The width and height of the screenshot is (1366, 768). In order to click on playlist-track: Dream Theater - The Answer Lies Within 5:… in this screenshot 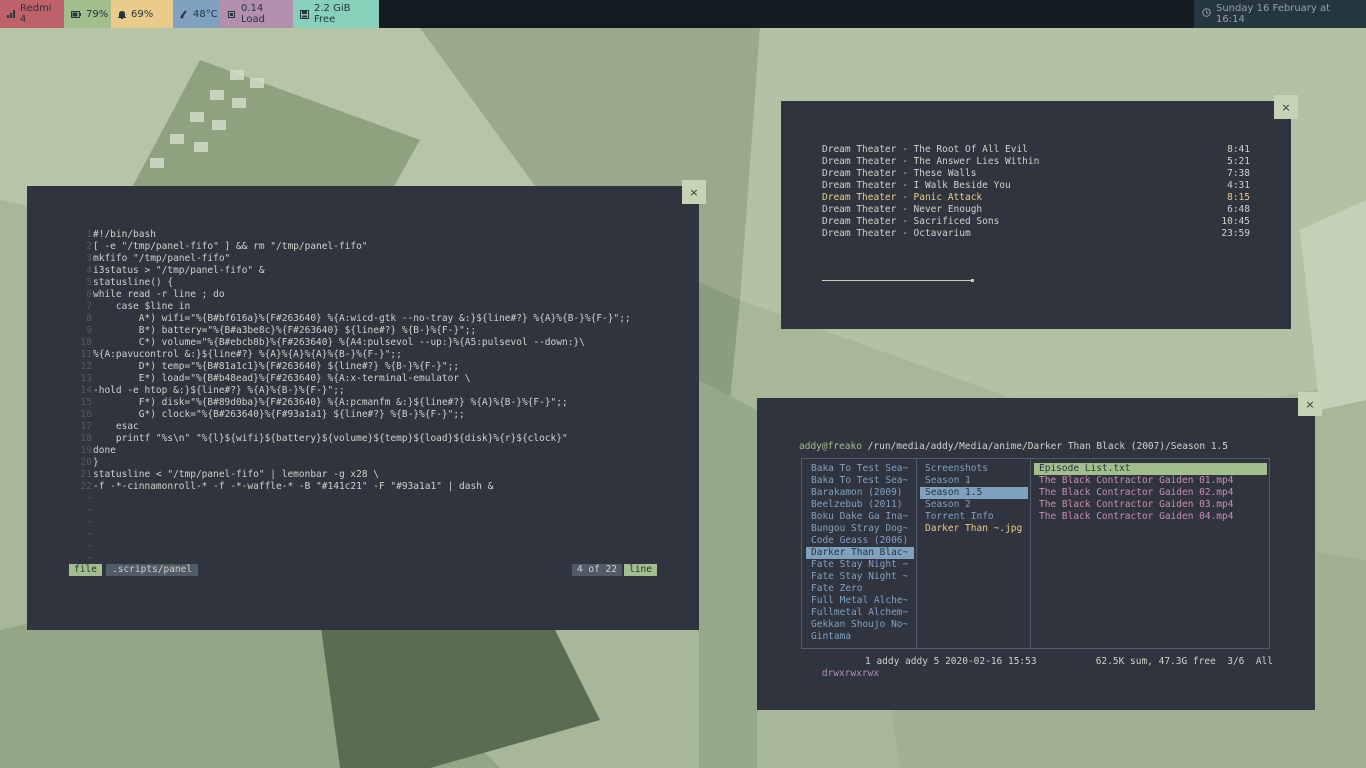, I will do `click(1036, 162)`.